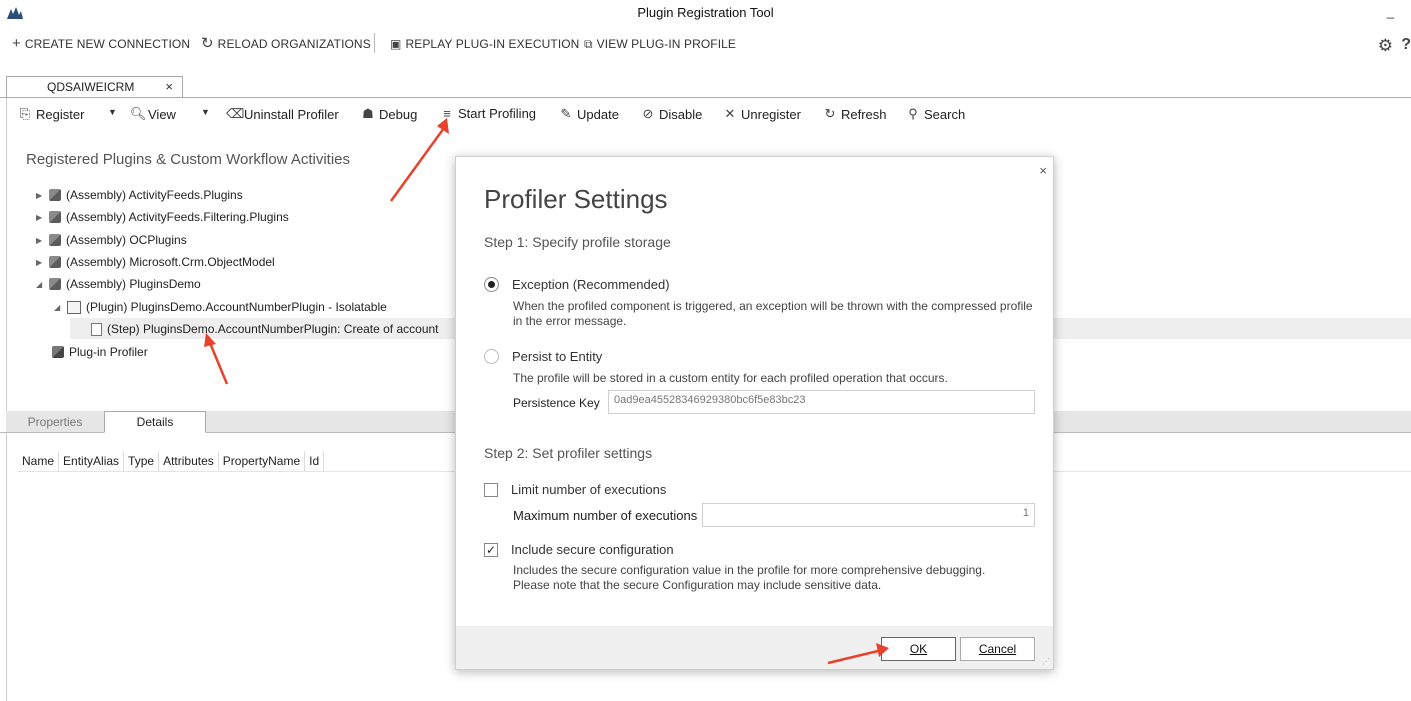 The height and width of the screenshot is (701, 1411). What do you see at coordinates (139, 195) in the screenshot?
I see `tree-item: ▶ (Assembly) ActivityFeeds.Plugins` at bounding box center [139, 195].